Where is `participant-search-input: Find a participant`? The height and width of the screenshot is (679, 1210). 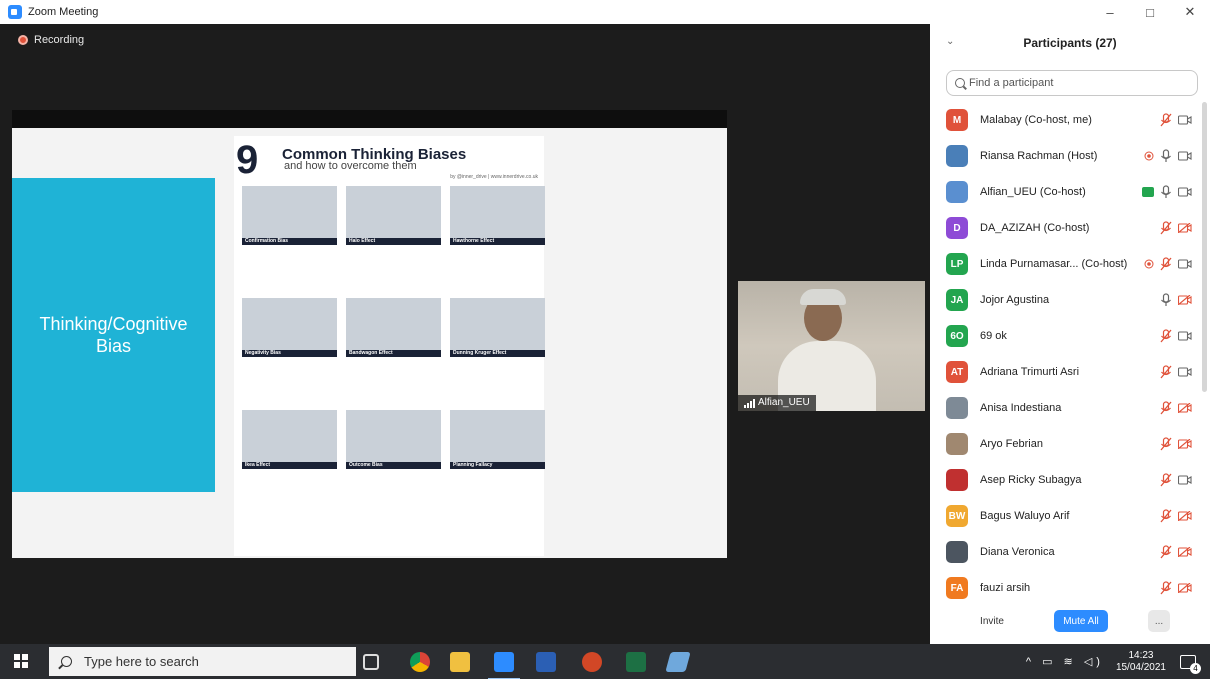 participant-search-input: Find a participant is located at coordinates (1072, 83).